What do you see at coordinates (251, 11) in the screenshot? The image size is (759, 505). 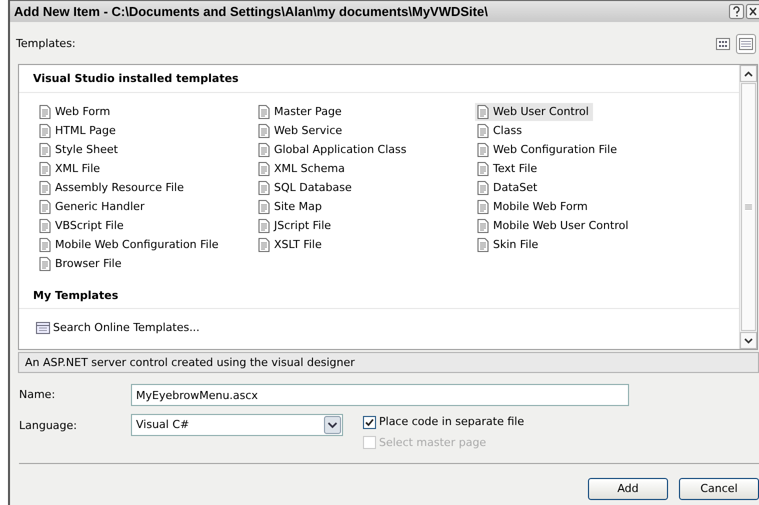 I see `window-title: Add New Item - C:\Documents and Settings\Alan\my documents\MyVWDSite\` at bounding box center [251, 11].